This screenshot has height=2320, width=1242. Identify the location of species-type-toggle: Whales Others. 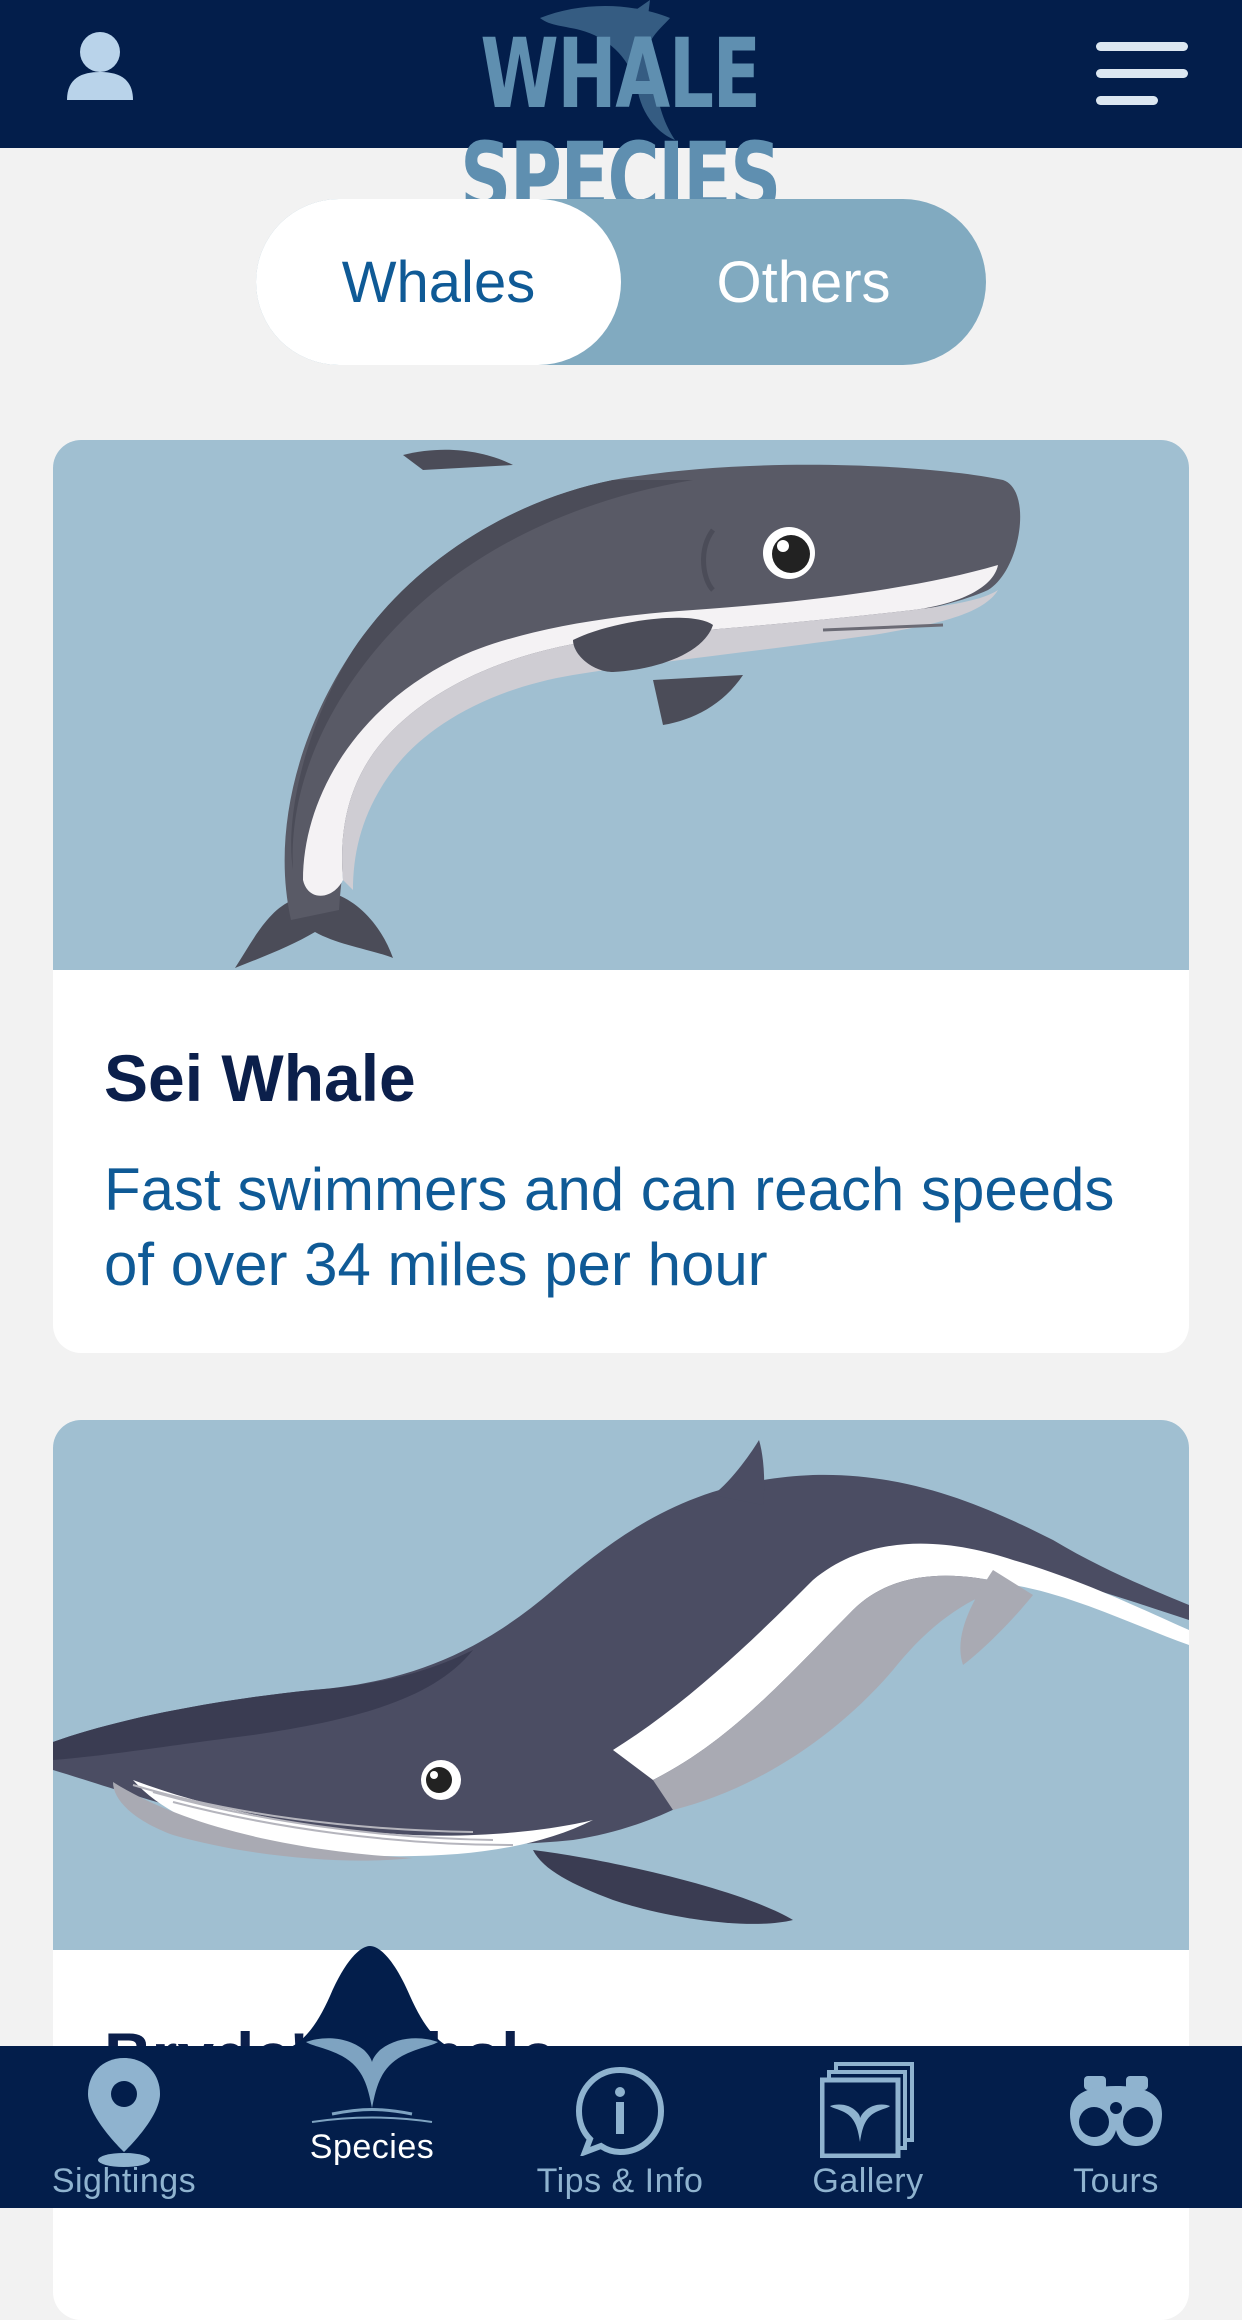
(621, 282).